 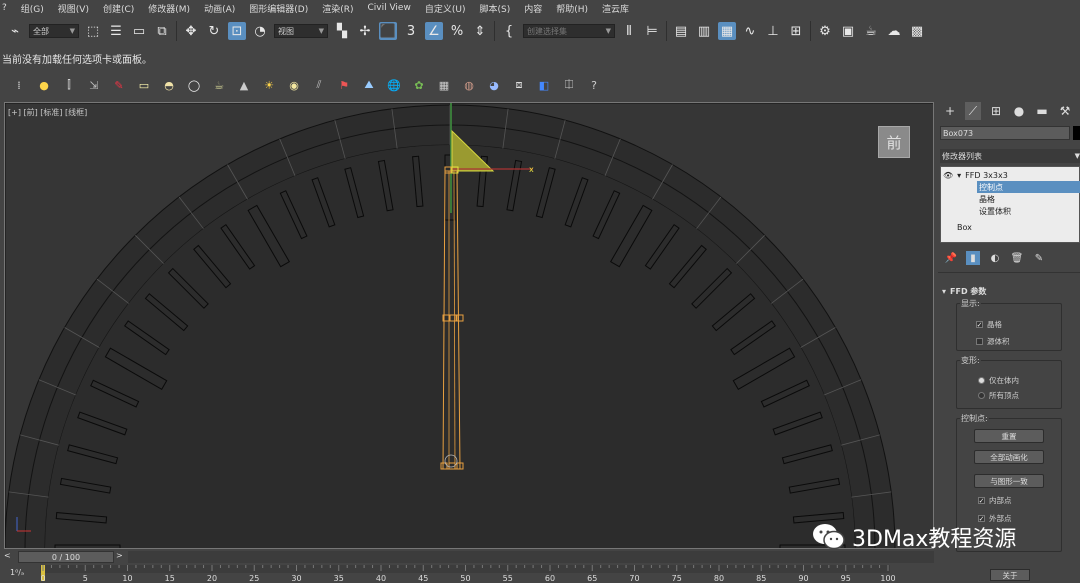 I want to click on render-tool-icon: ⧈, so click(x=519, y=85).